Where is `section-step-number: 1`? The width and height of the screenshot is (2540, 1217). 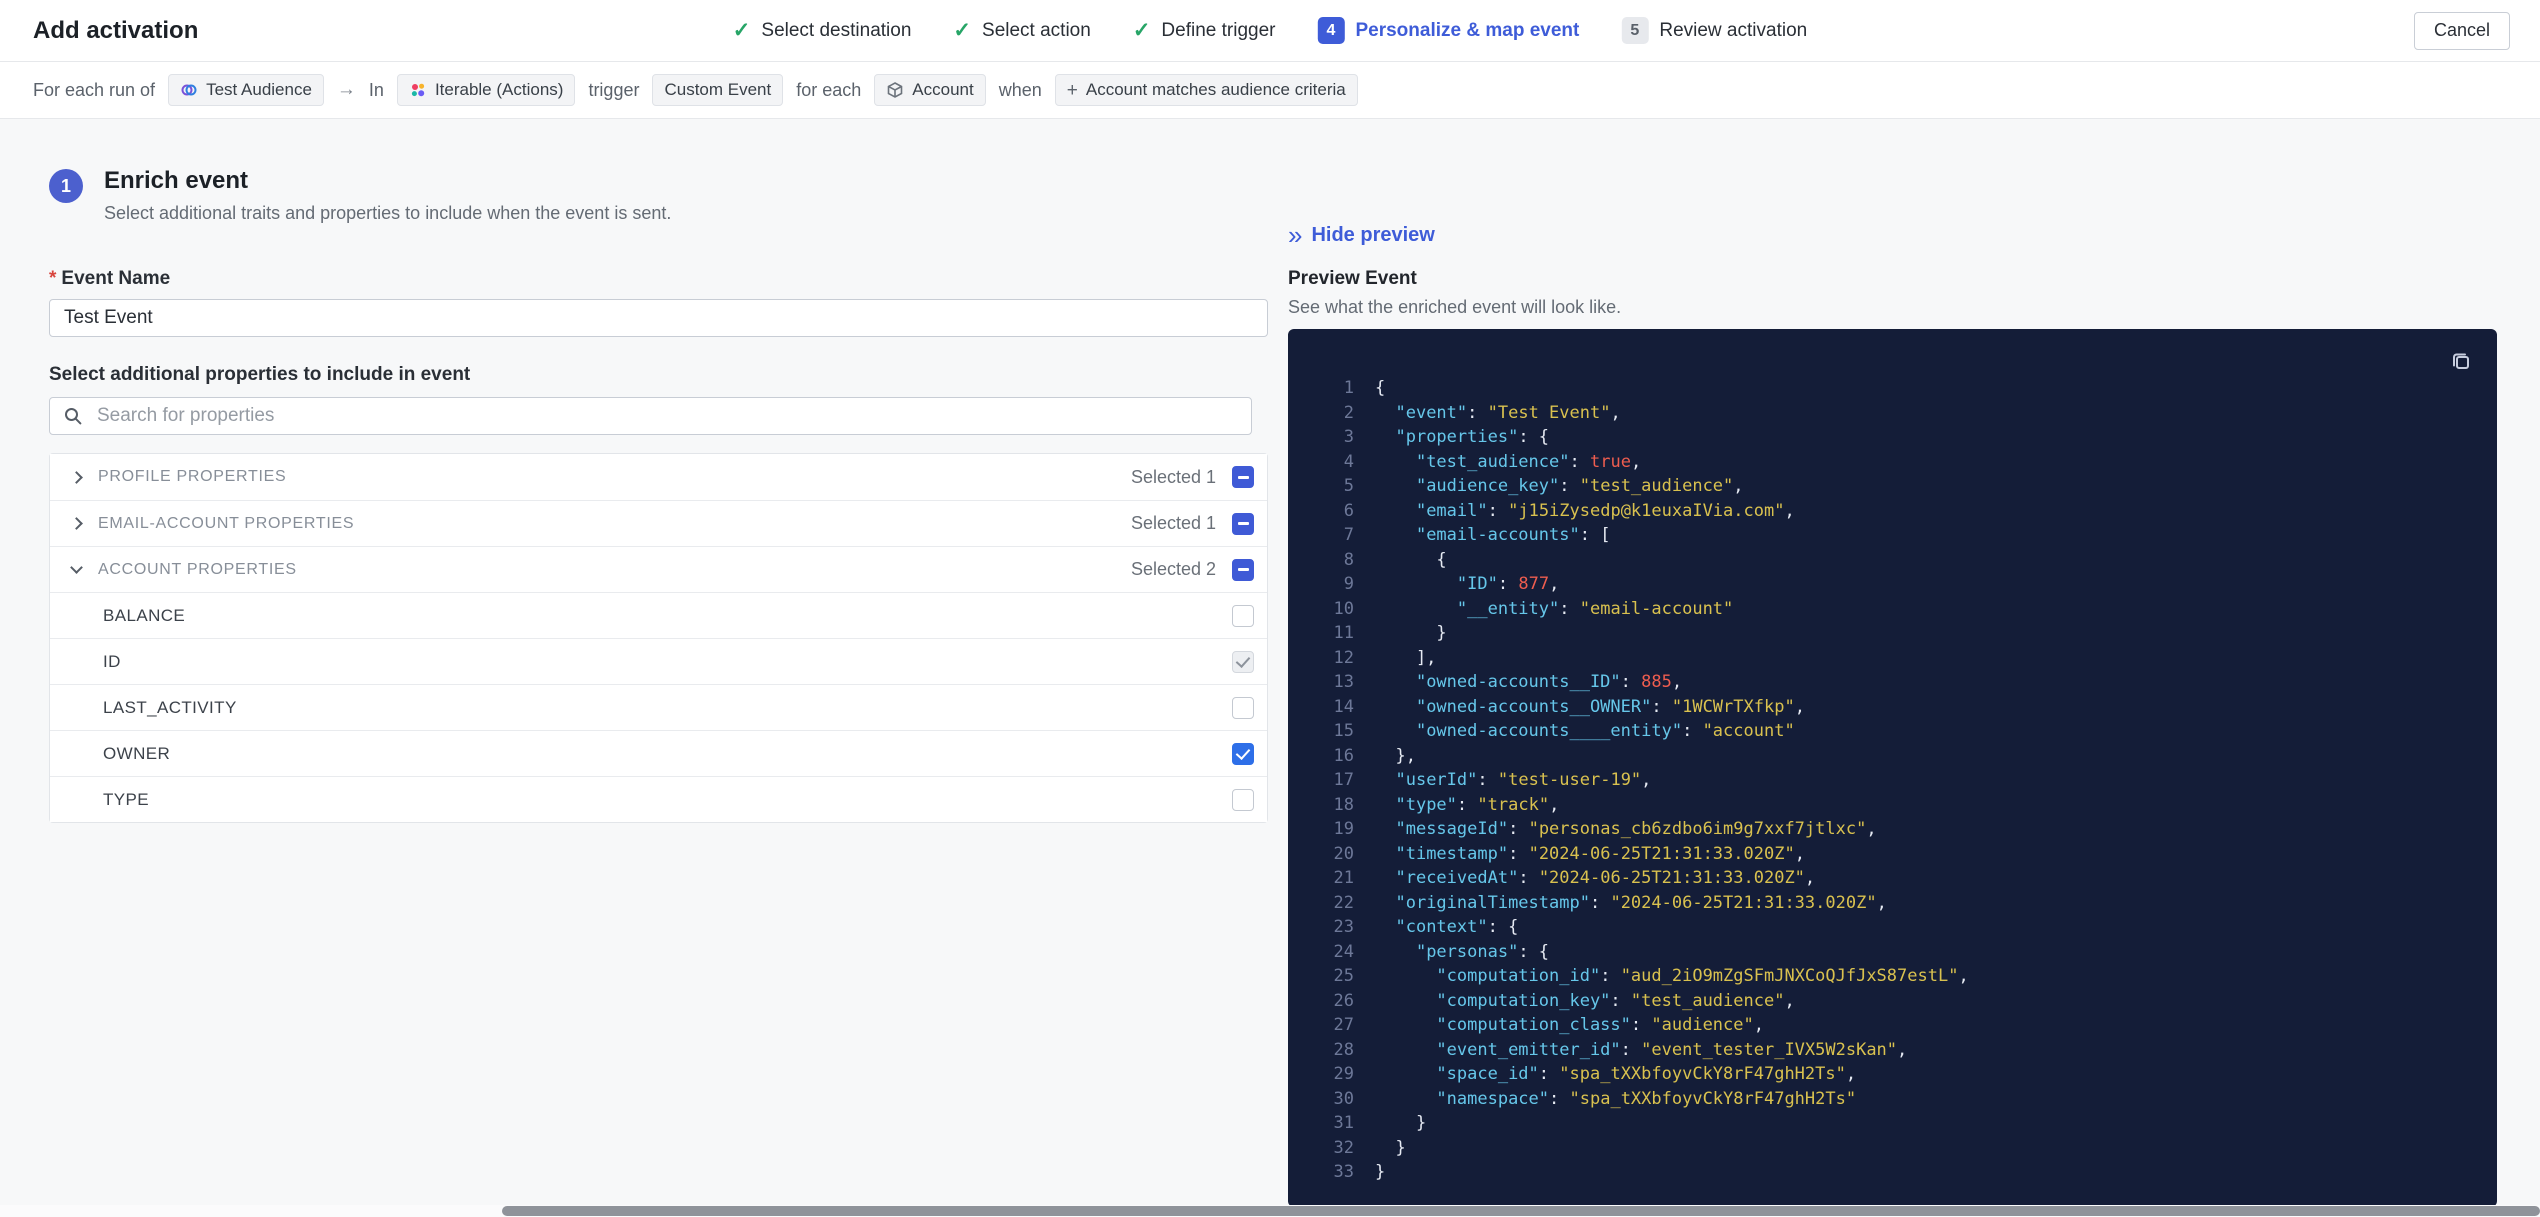 section-step-number: 1 is located at coordinates (66, 186).